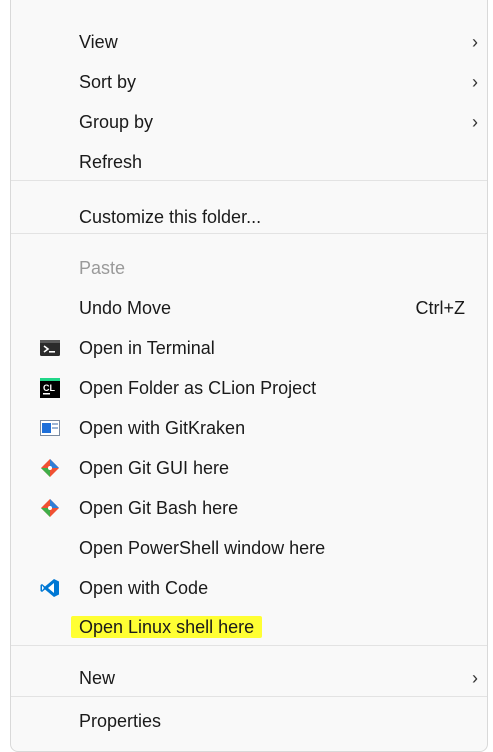 This screenshot has width=493, height=752. Describe the element at coordinates (249, 468) in the screenshot. I see `menu-item-open-git-gui: Open Git GUI here` at that location.